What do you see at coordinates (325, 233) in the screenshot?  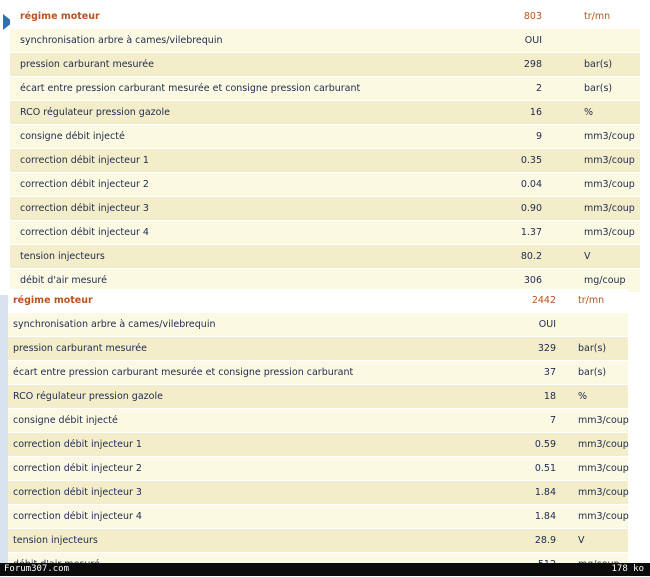 I see `table-row: correction débit injecteur 4 1.37 mm3/coup` at bounding box center [325, 233].